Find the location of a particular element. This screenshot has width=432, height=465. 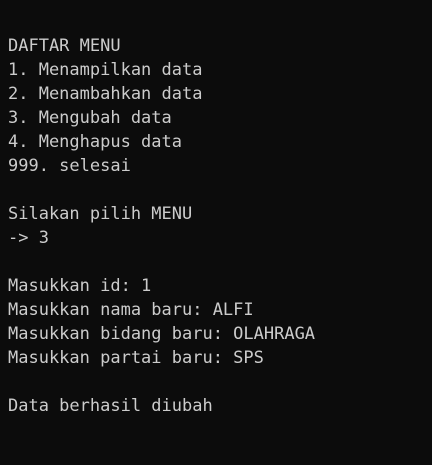

menu-item-3: 3. Mengubah data is located at coordinates (90, 118).